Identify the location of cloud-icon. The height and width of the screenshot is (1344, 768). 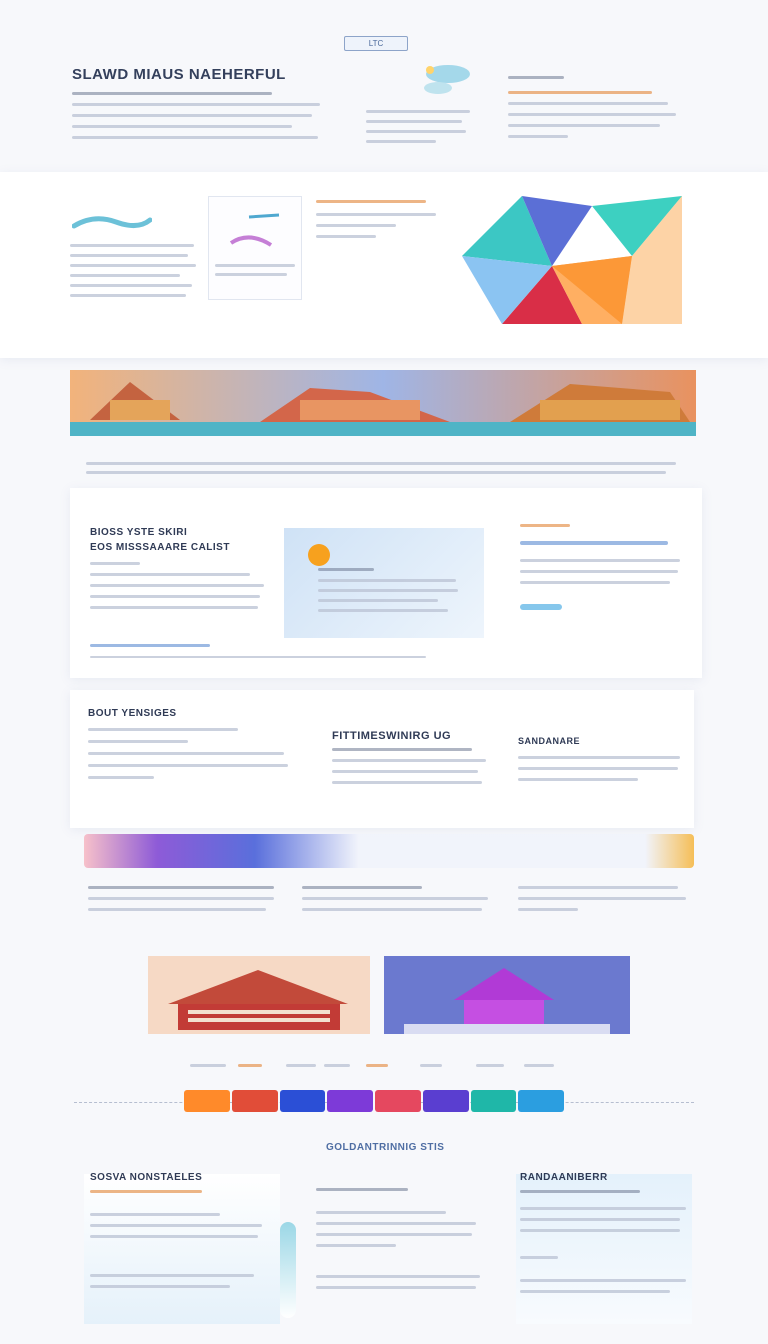
(447, 79).